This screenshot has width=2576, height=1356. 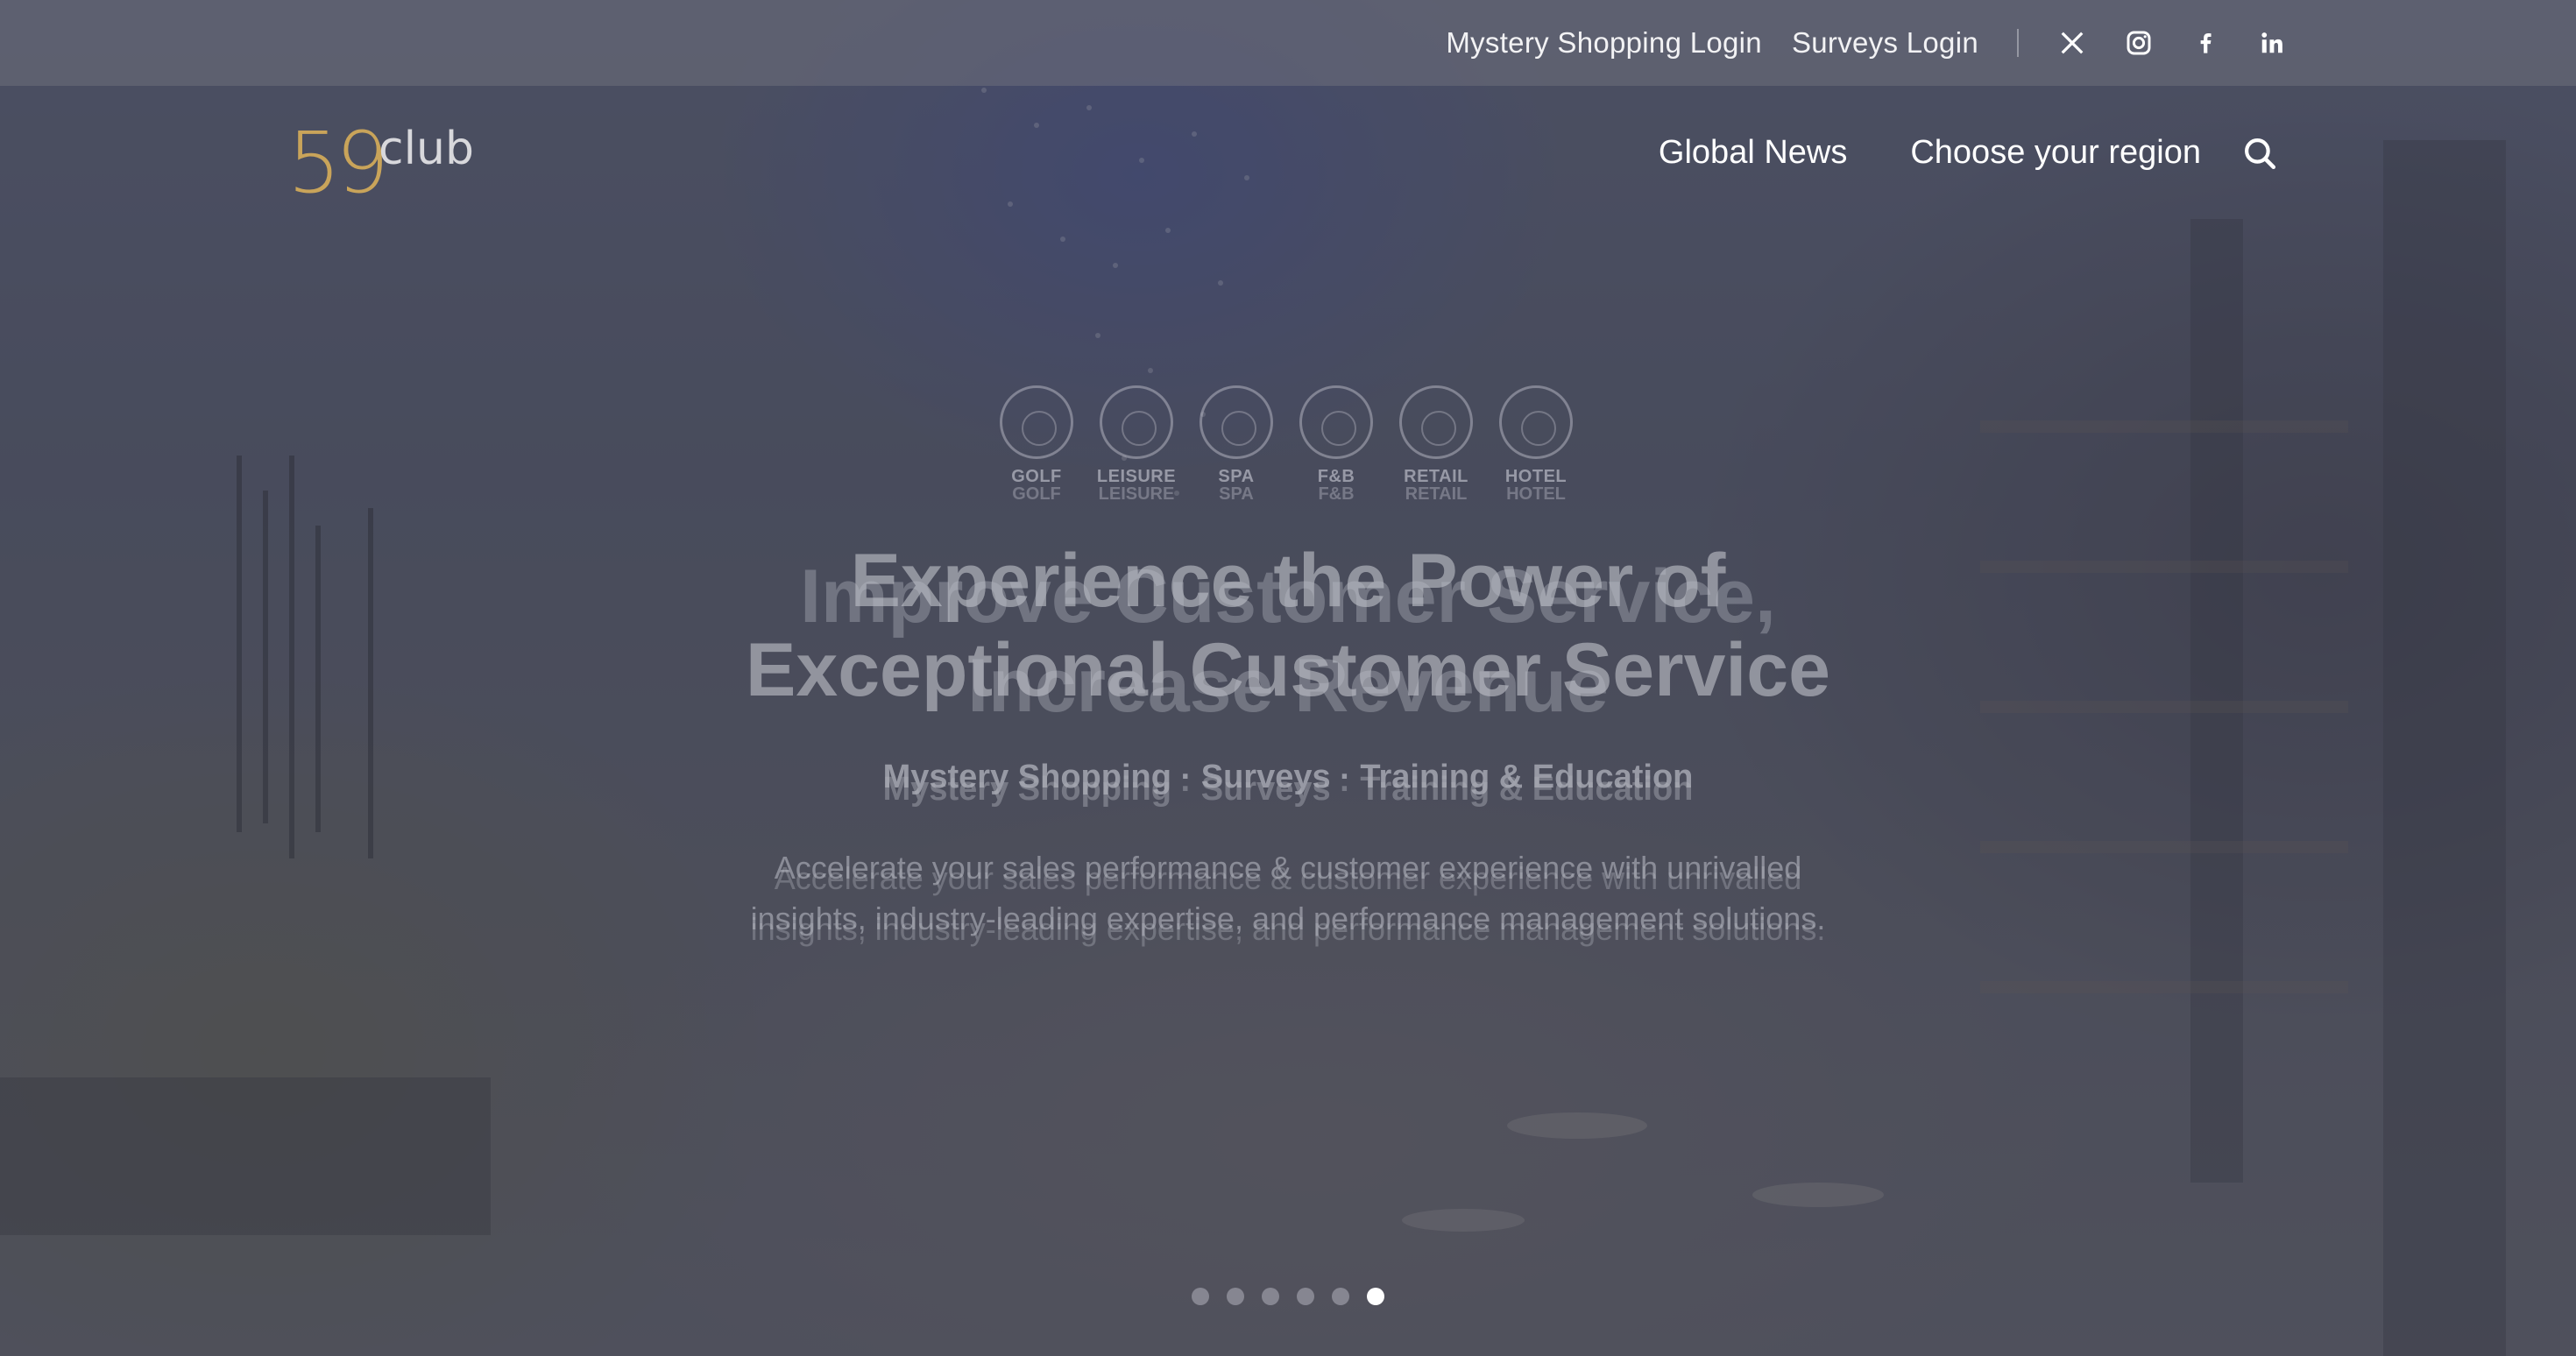 What do you see at coordinates (1036, 494) in the screenshot?
I see `category-label-ghost: GOLF` at bounding box center [1036, 494].